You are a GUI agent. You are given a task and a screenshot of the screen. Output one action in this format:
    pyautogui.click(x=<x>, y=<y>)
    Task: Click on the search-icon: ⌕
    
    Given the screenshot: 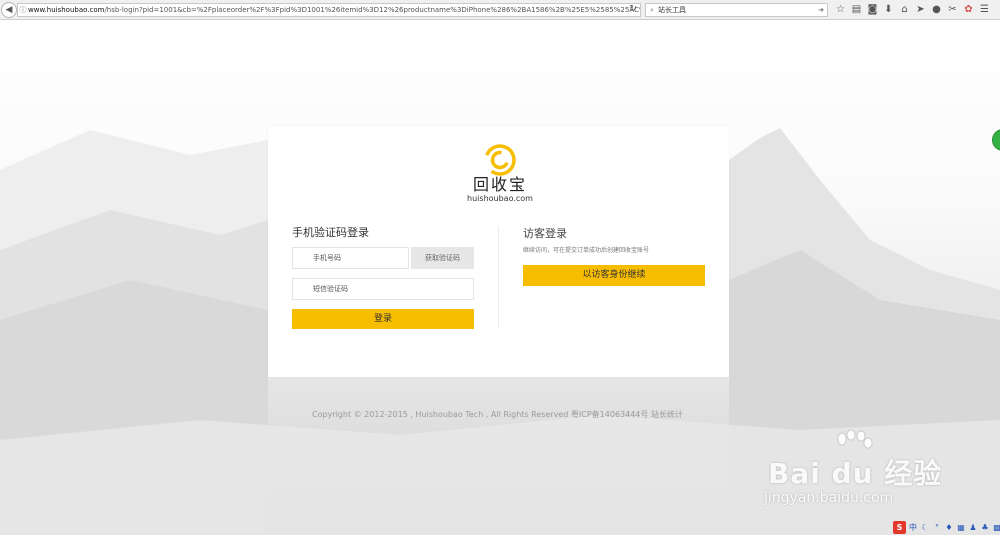 What is the action you would take?
    pyautogui.click(x=652, y=10)
    